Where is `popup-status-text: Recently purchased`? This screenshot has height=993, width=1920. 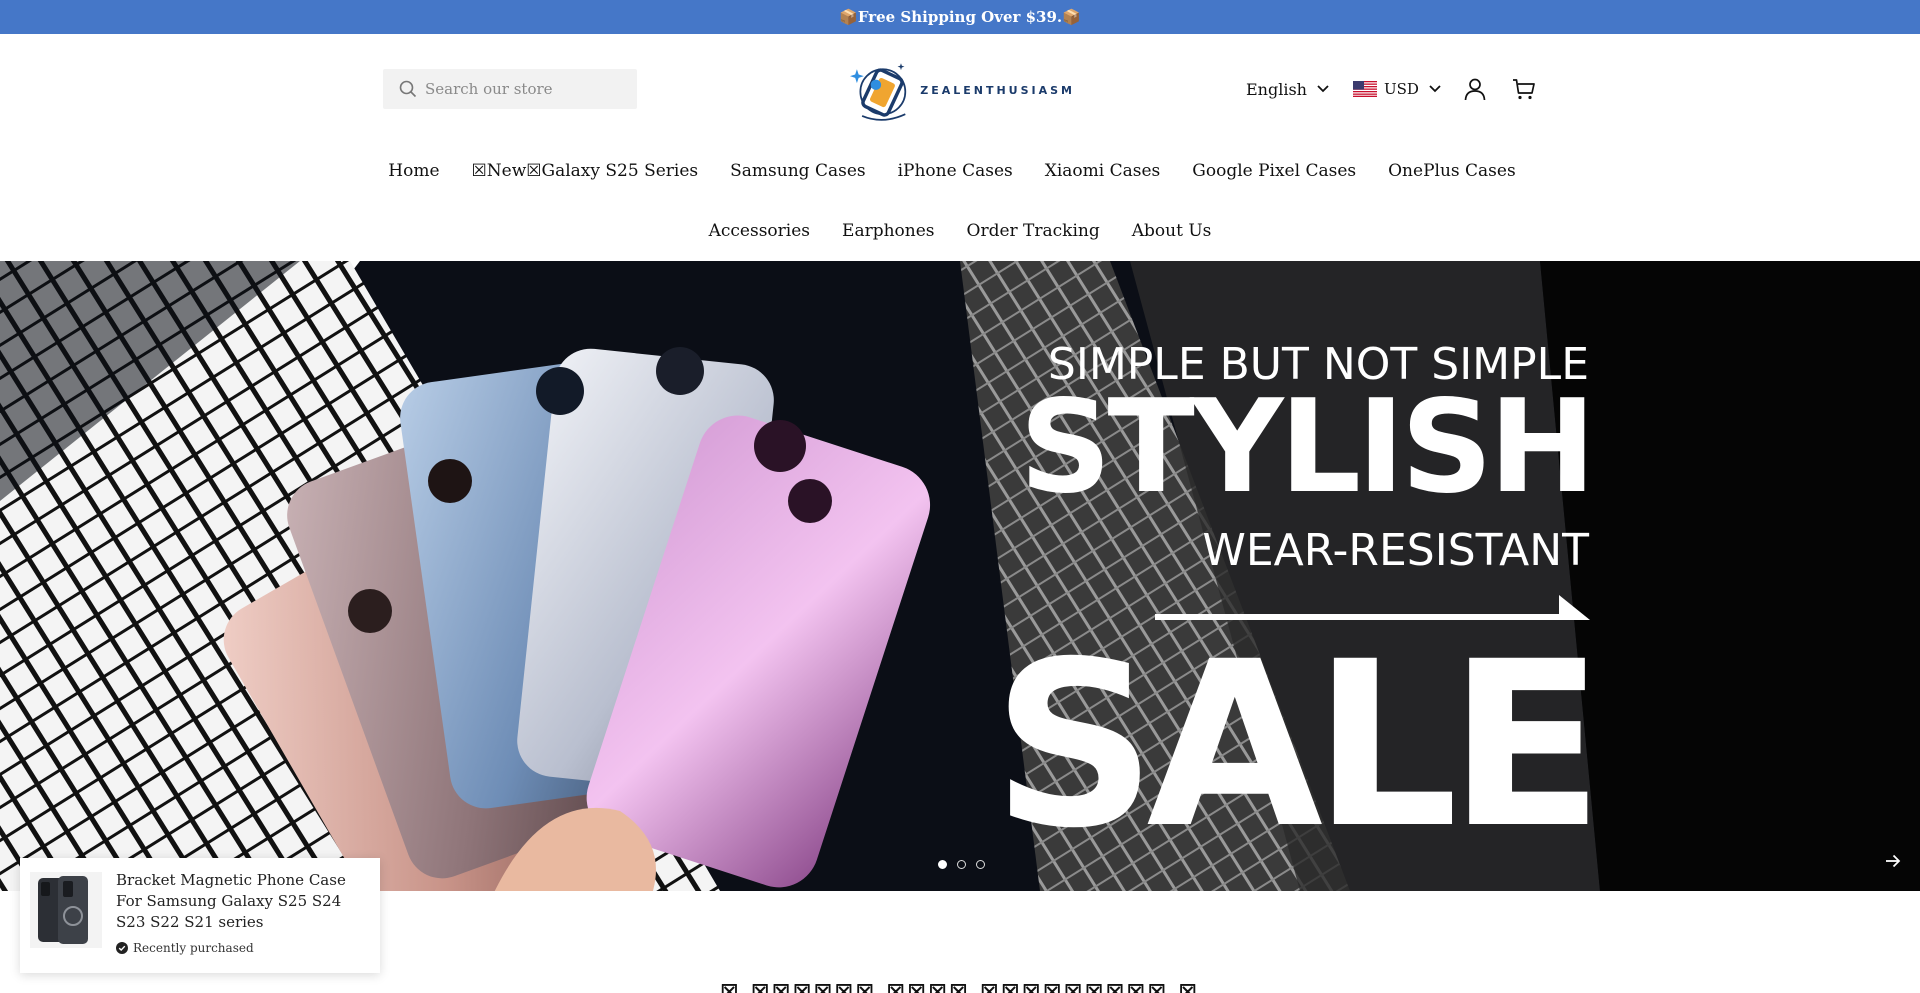
popup-status-text: Recently purchased is located at coordinates (193, 948).